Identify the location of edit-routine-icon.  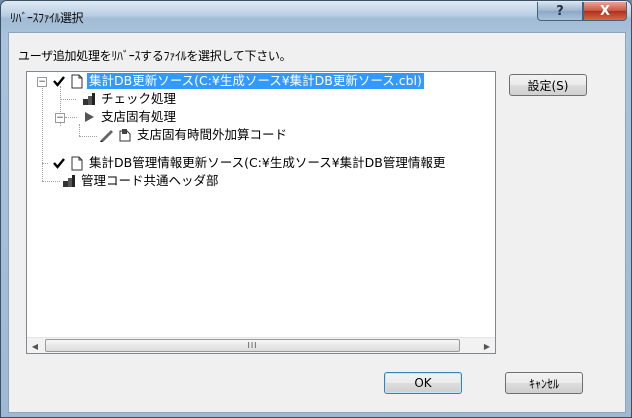
(125, 135).